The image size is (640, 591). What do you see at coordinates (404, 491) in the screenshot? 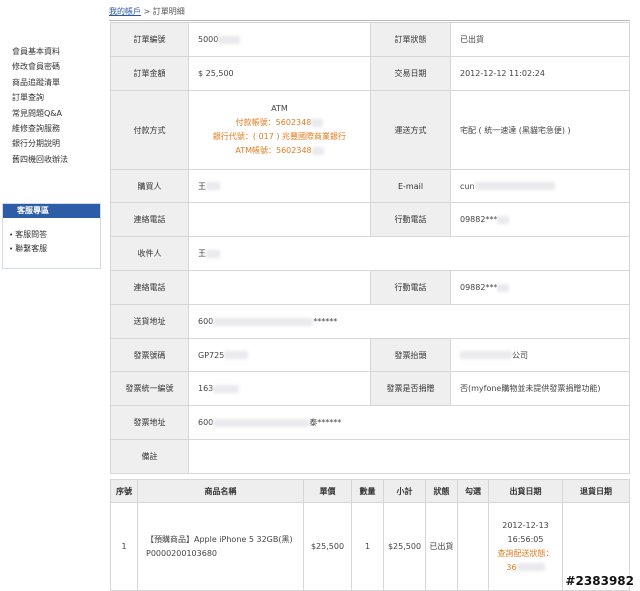
I see `col-header-subtotal: 小計` at bounding box center [404, 491].